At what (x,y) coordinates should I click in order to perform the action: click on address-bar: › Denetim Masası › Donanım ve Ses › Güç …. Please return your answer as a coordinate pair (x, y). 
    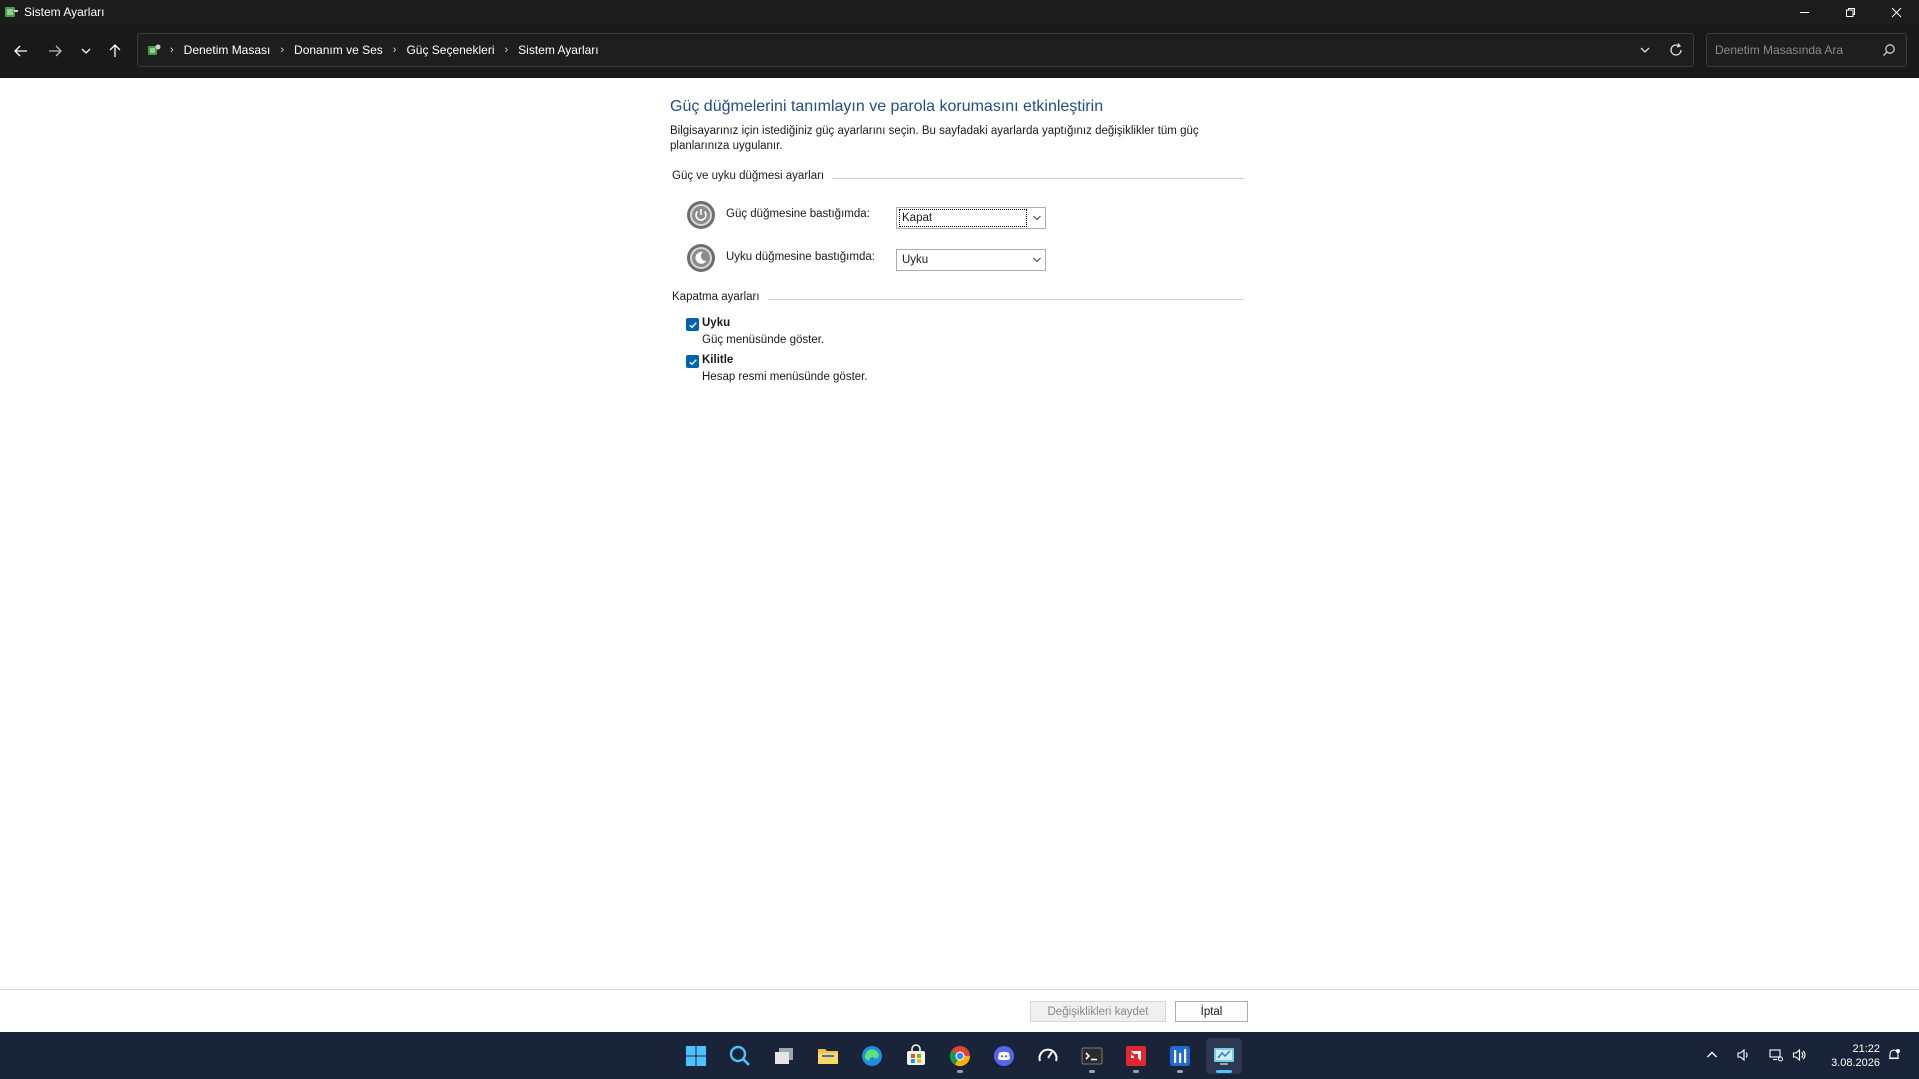
    Looking at the image, I should click on (915, 50).